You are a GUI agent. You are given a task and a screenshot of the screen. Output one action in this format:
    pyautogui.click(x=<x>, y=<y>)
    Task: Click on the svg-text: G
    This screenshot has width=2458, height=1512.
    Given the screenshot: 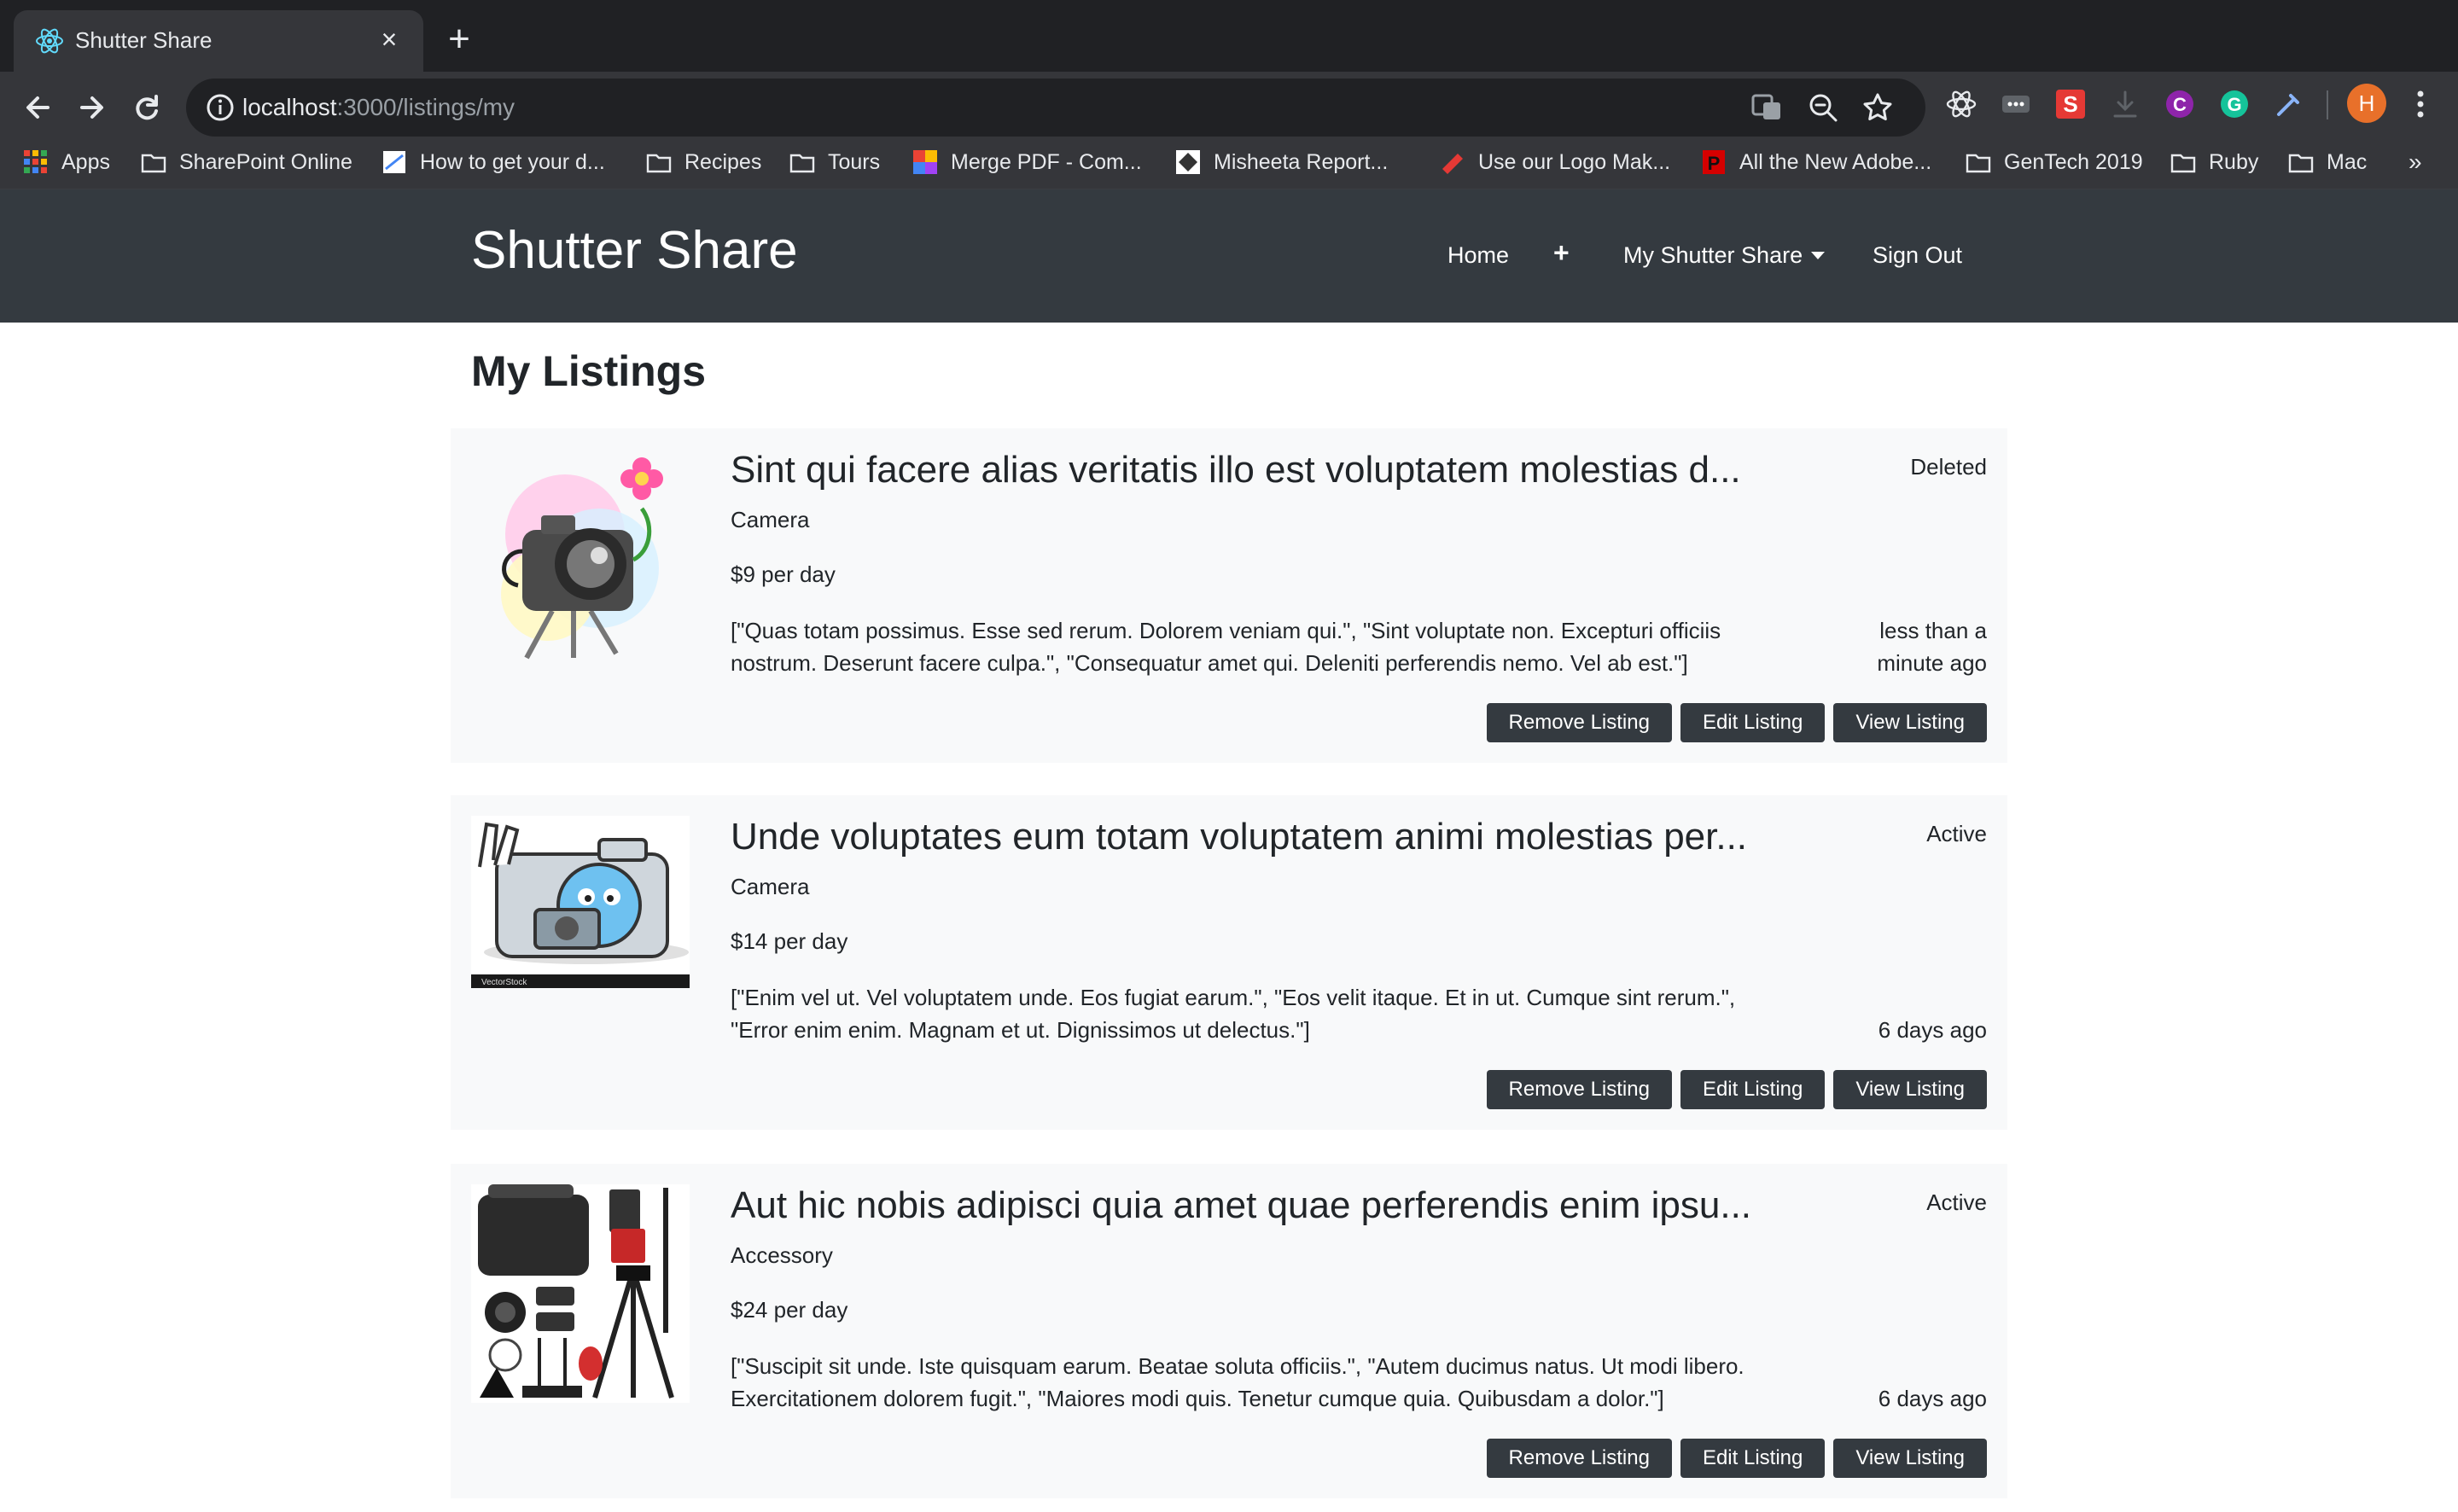 What is the action you would take?
    pyautogui.click(x=2234, y=104)
    